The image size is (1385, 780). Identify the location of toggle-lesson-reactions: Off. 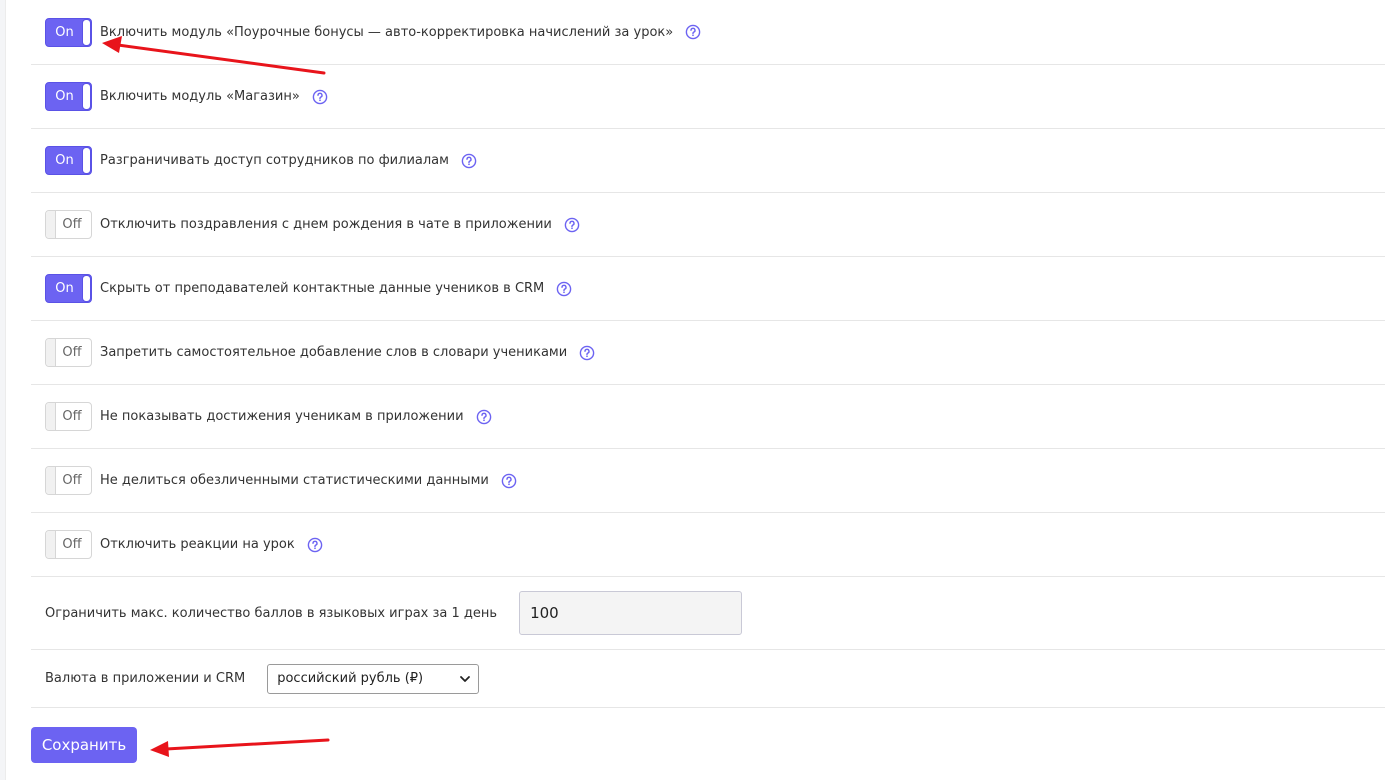
(68, 544).